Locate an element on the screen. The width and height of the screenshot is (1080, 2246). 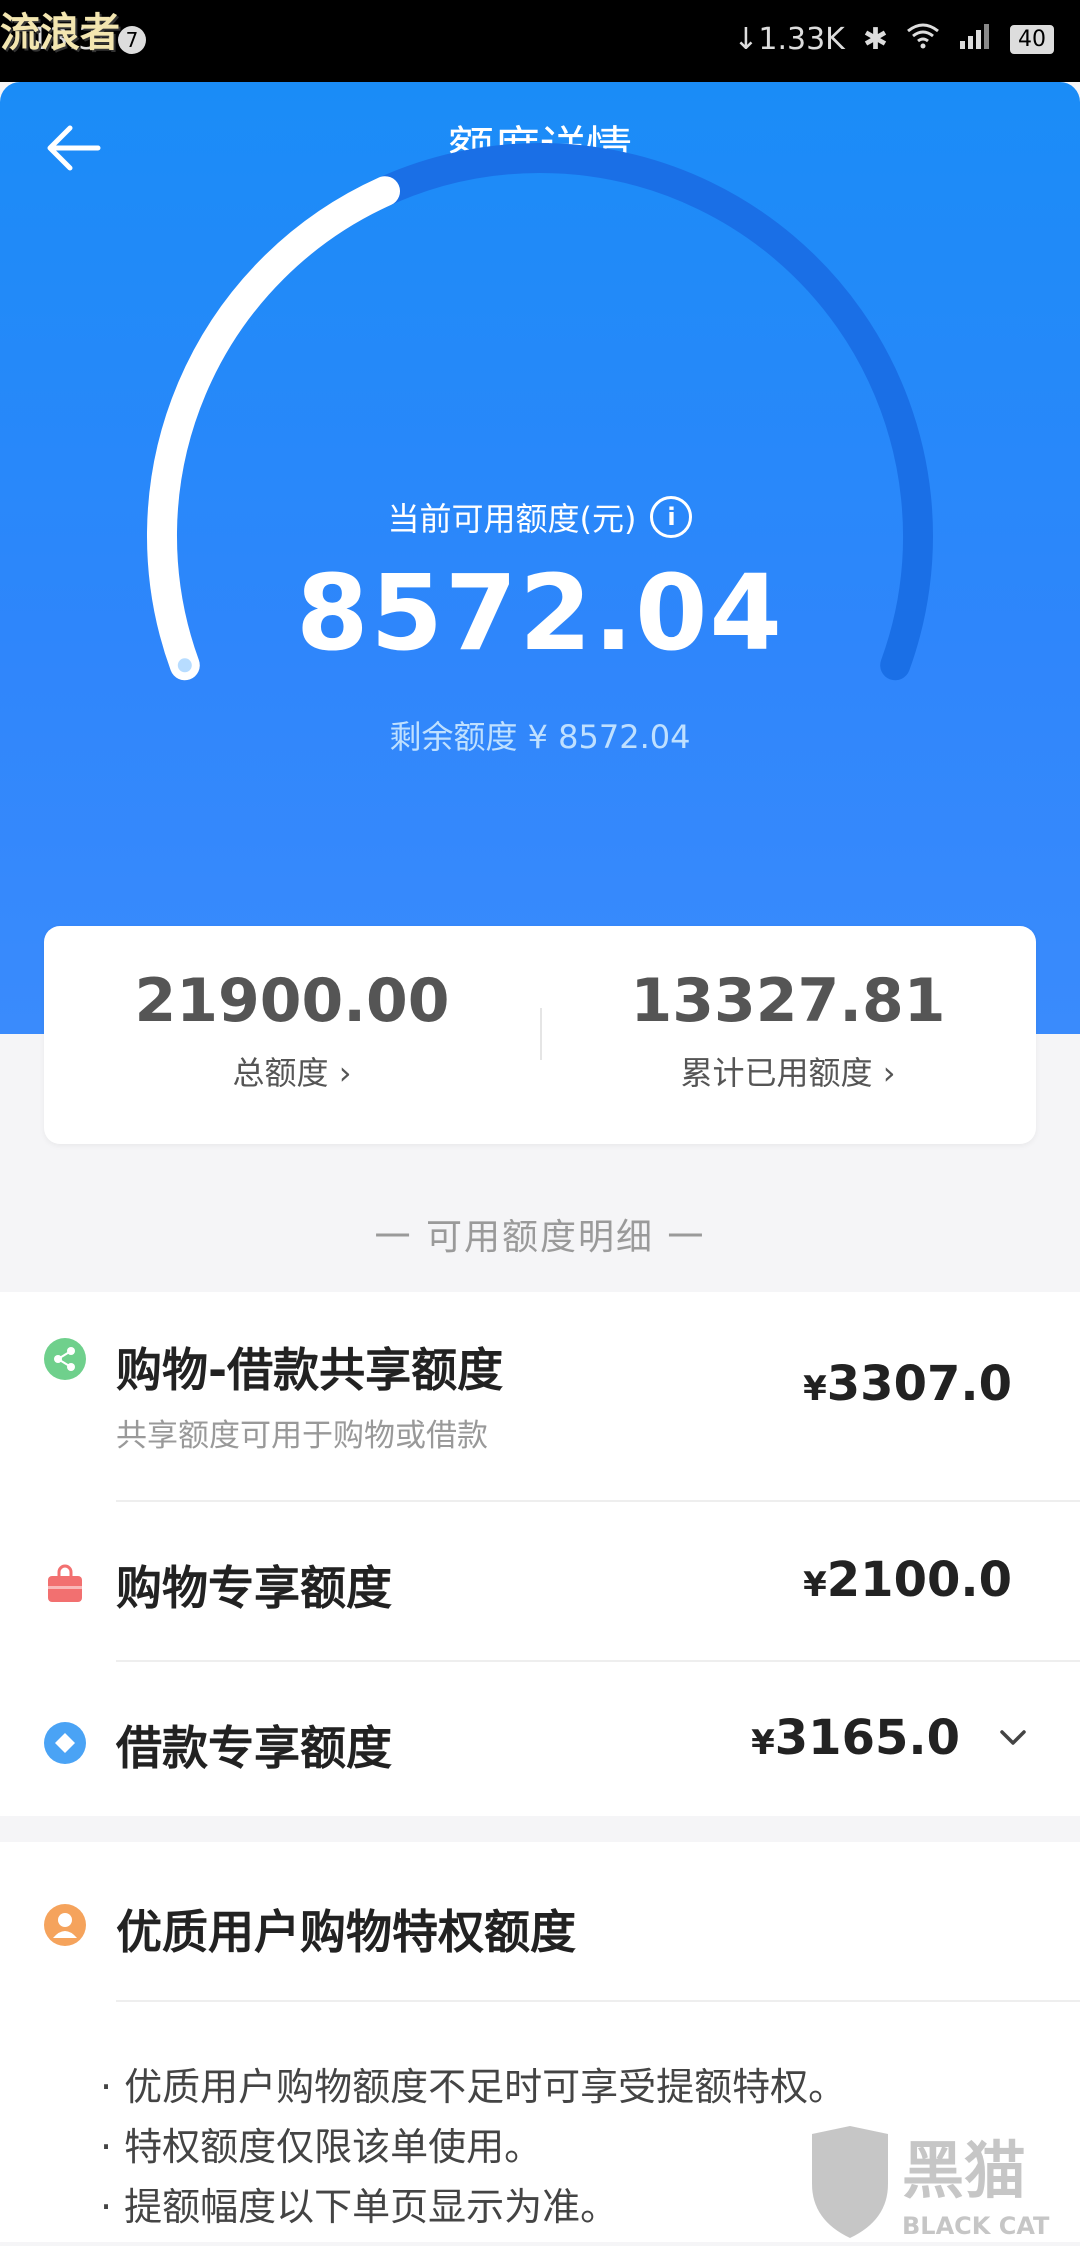
list-item-amount: ¥3165.0 is located at coordinates (855, 1738).